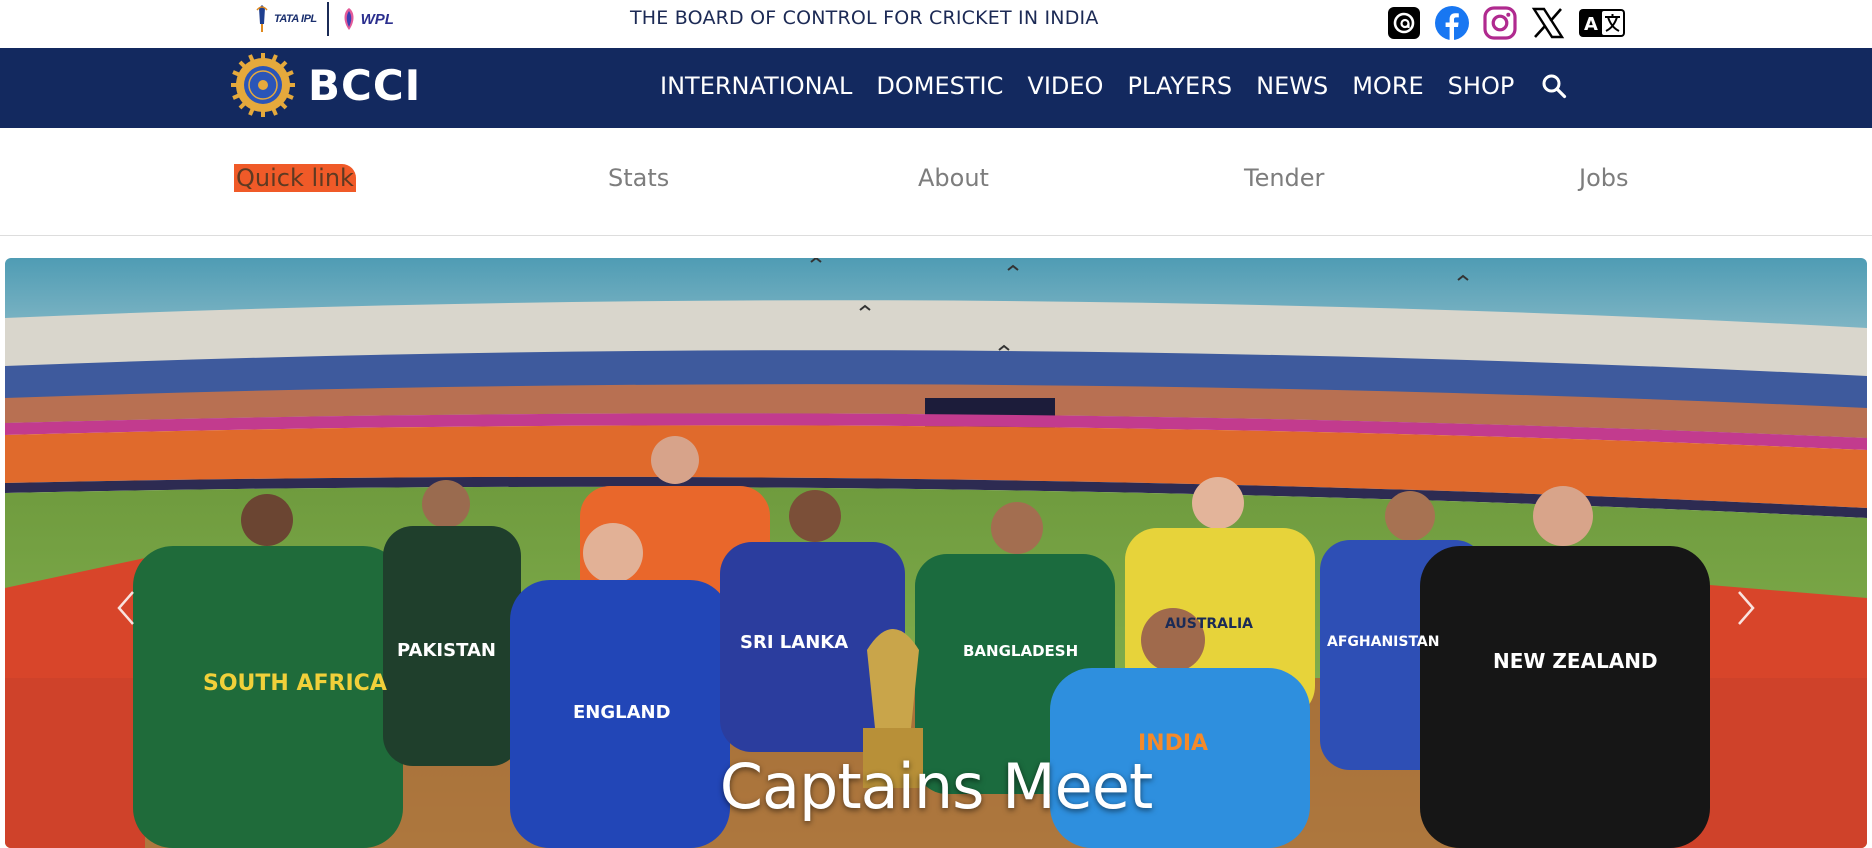 The image size is (1872, 848). Describe the element at coordinates (1500, 23) in the screenshot. I see `instagram-icon` at that location.